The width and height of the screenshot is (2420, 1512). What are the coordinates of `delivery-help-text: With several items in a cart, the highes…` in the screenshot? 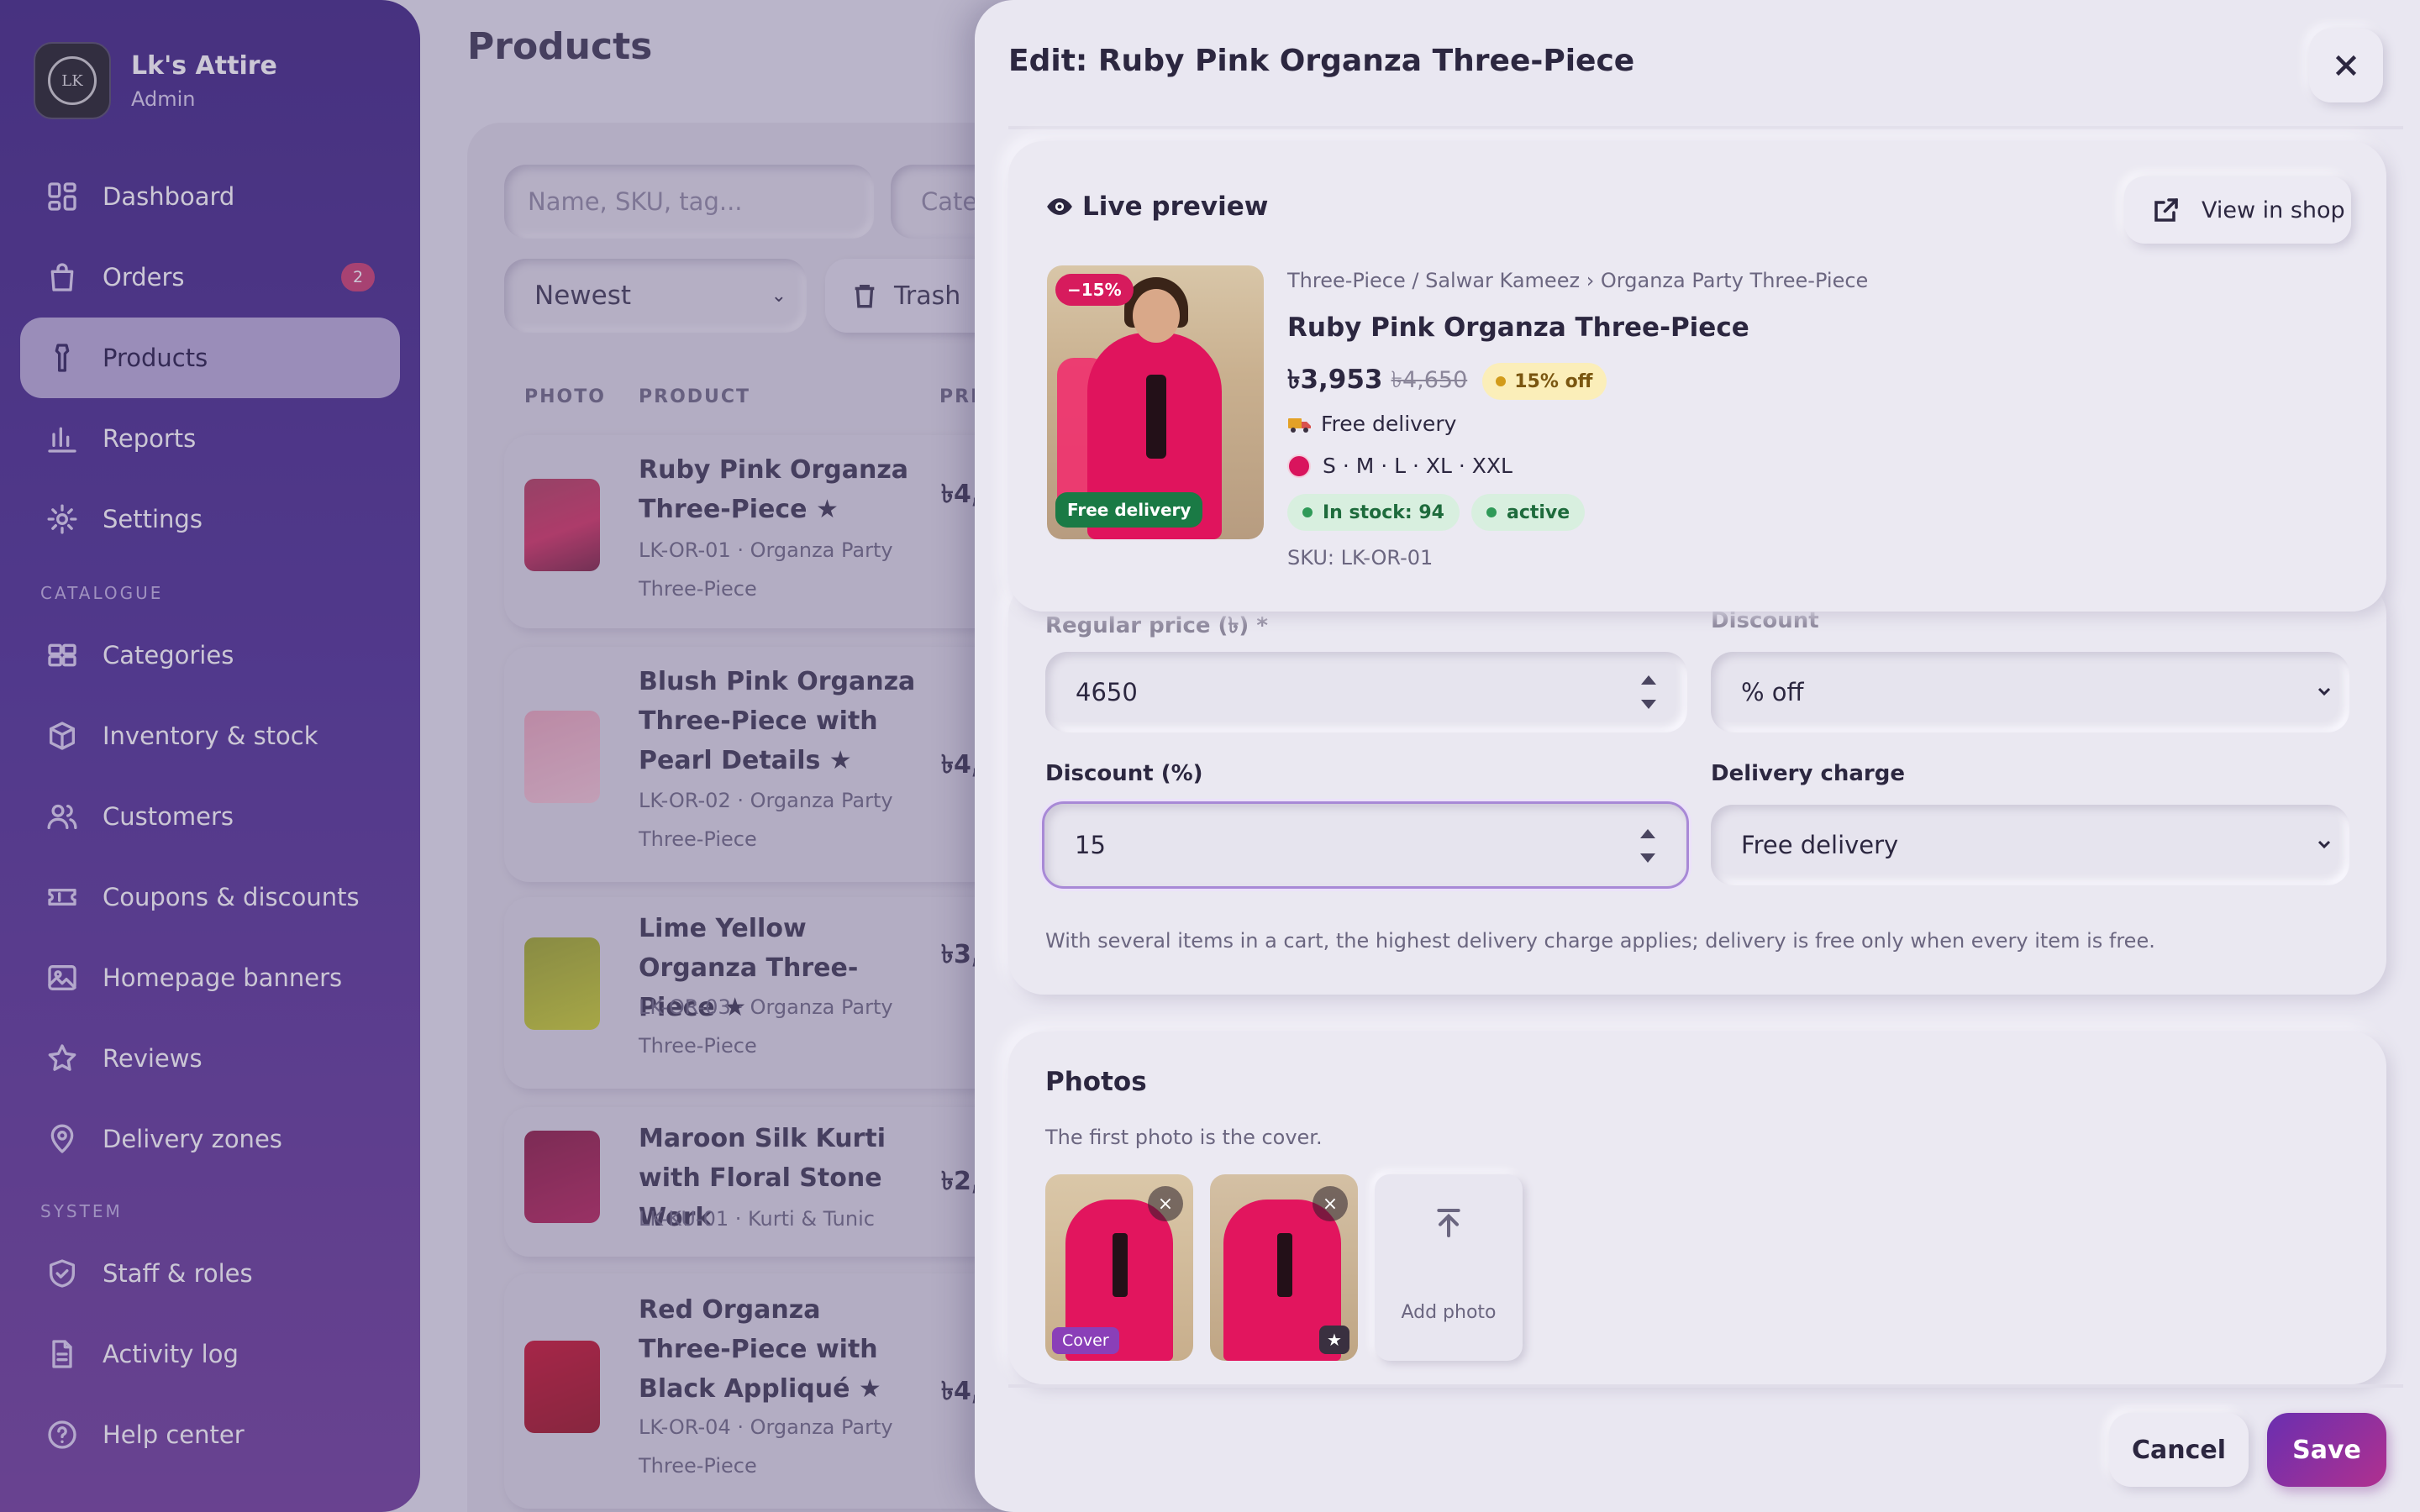 It's located at (1600, 941).